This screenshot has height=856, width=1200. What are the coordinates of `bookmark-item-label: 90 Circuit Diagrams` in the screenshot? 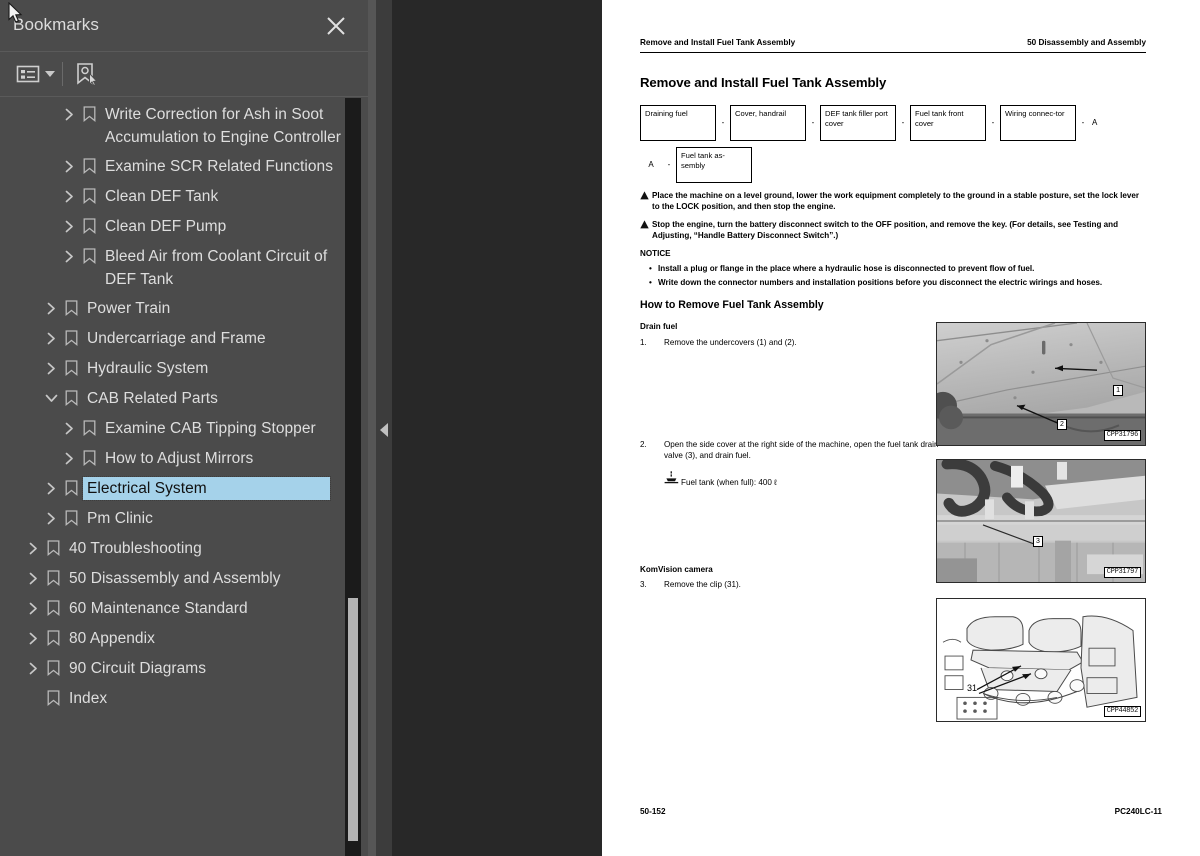 It's located at (138, 668).